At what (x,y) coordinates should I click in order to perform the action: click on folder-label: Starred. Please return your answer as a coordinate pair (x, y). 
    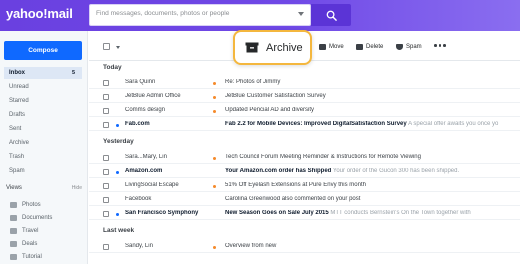
    Looking at the image, I should click on (19, 101).